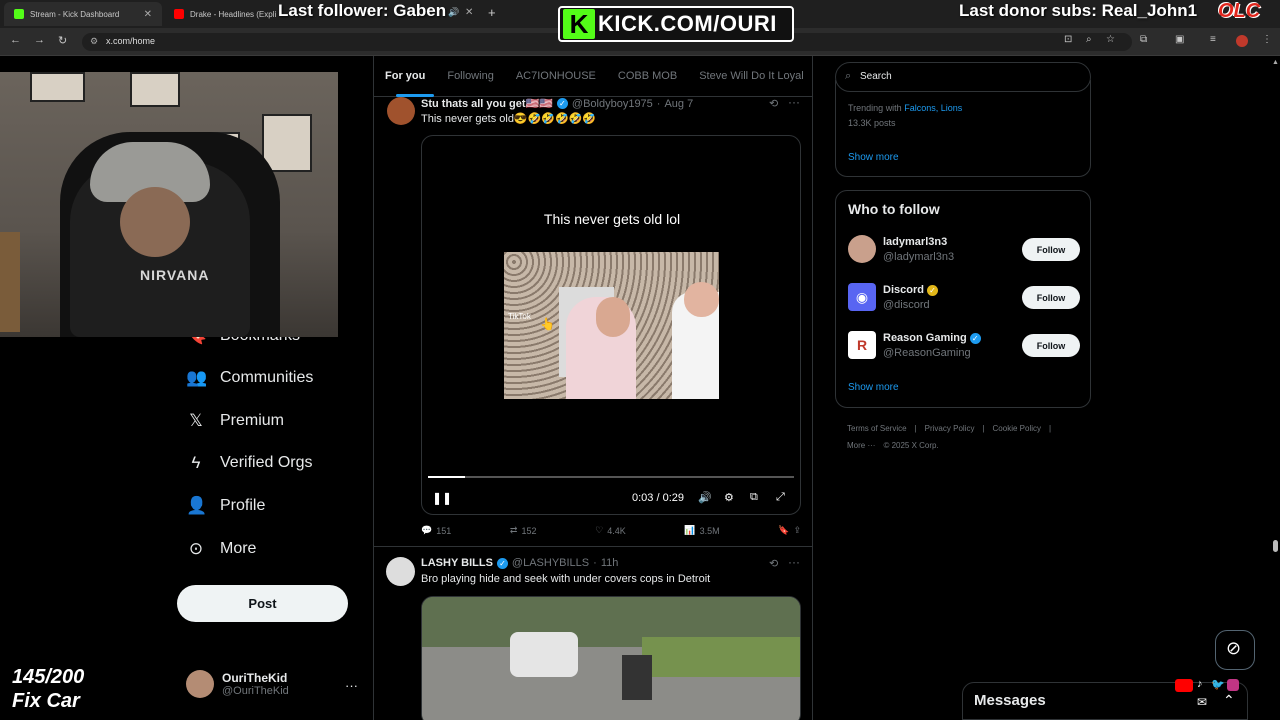  Describe the element at coordinates (750, 76) in the screenshot. I see `tab-steve-will-do-it: Steve Will Do It Loyal` at that location.